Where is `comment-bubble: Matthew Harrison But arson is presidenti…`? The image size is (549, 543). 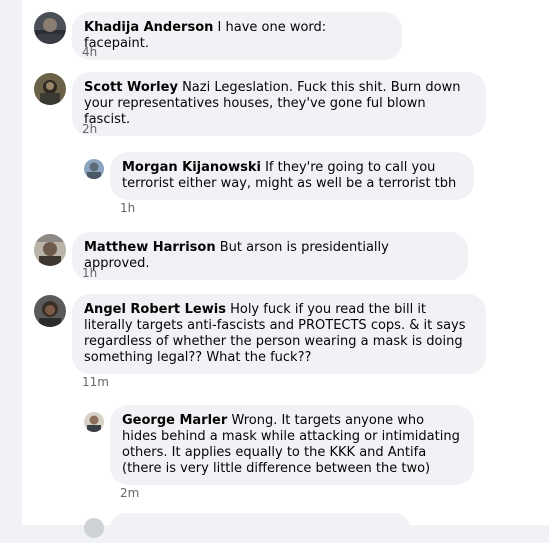
comment-bubble: Matthew Harrison But arson is presidenti… is located at coordinates (270, 256).